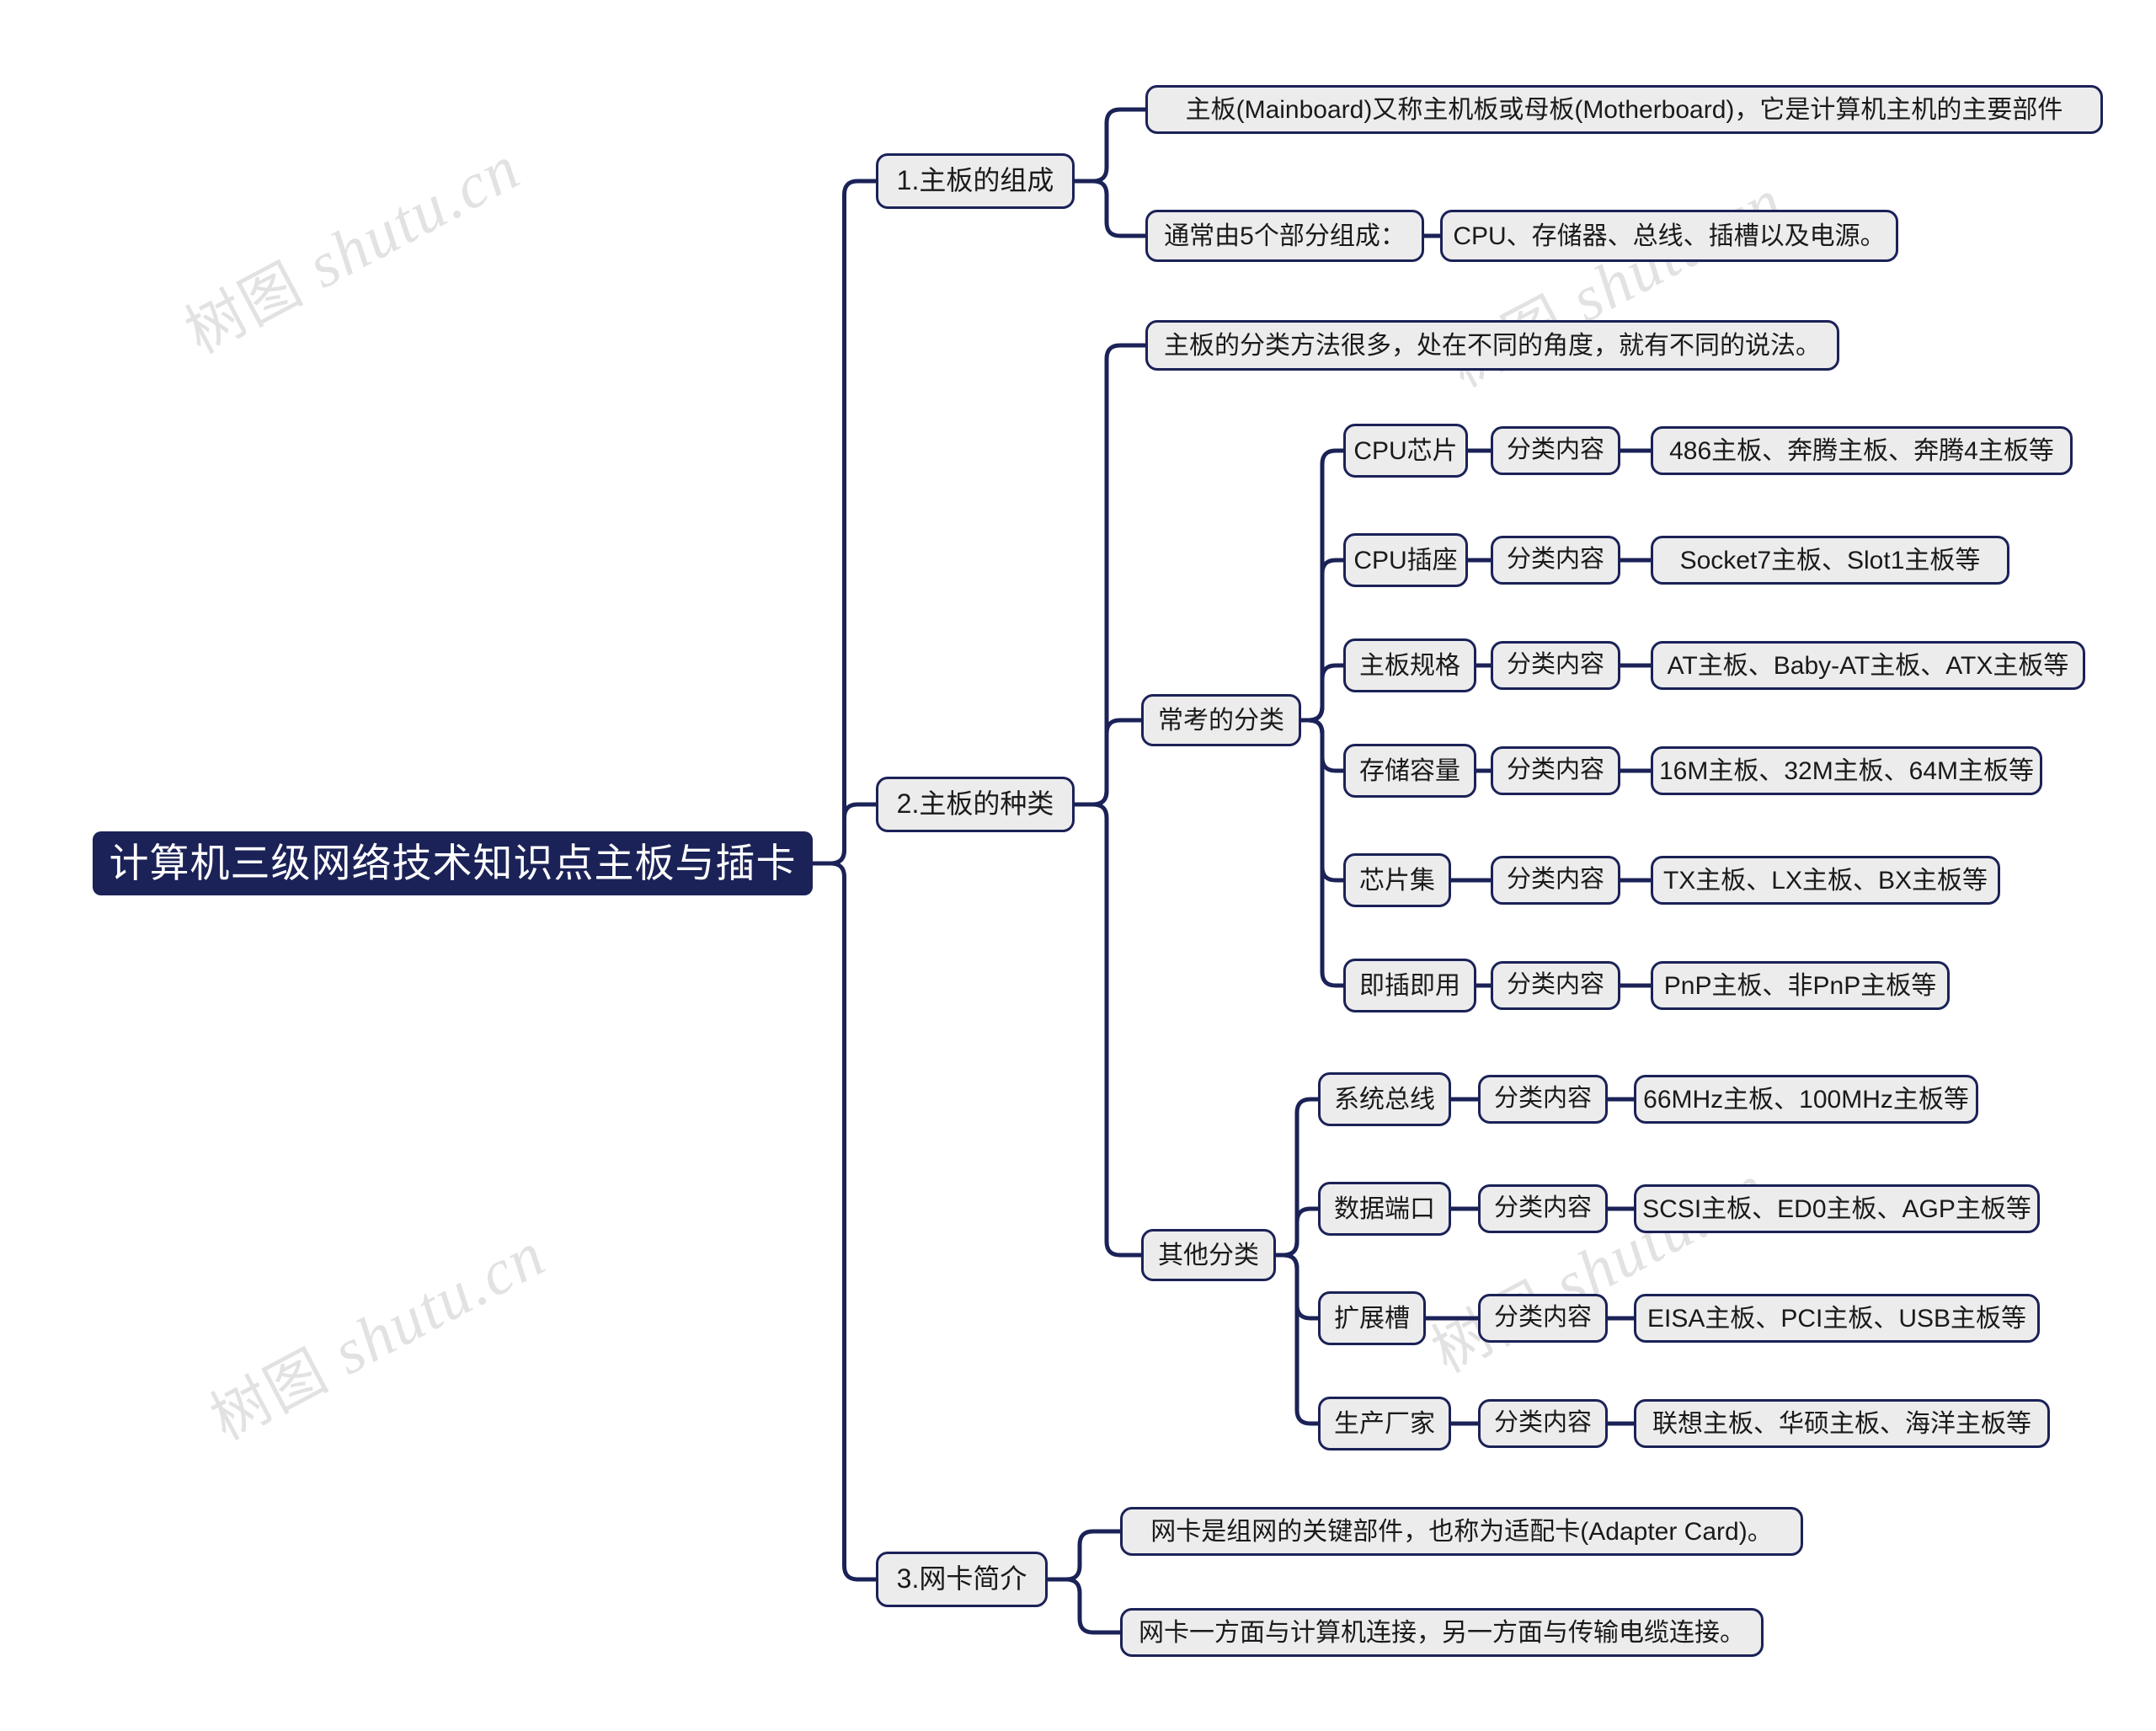  Describe the element at coordinates (1597, 1265) in the screenshot. I see `watermark-4: 树图 shutu.cn` at that location.